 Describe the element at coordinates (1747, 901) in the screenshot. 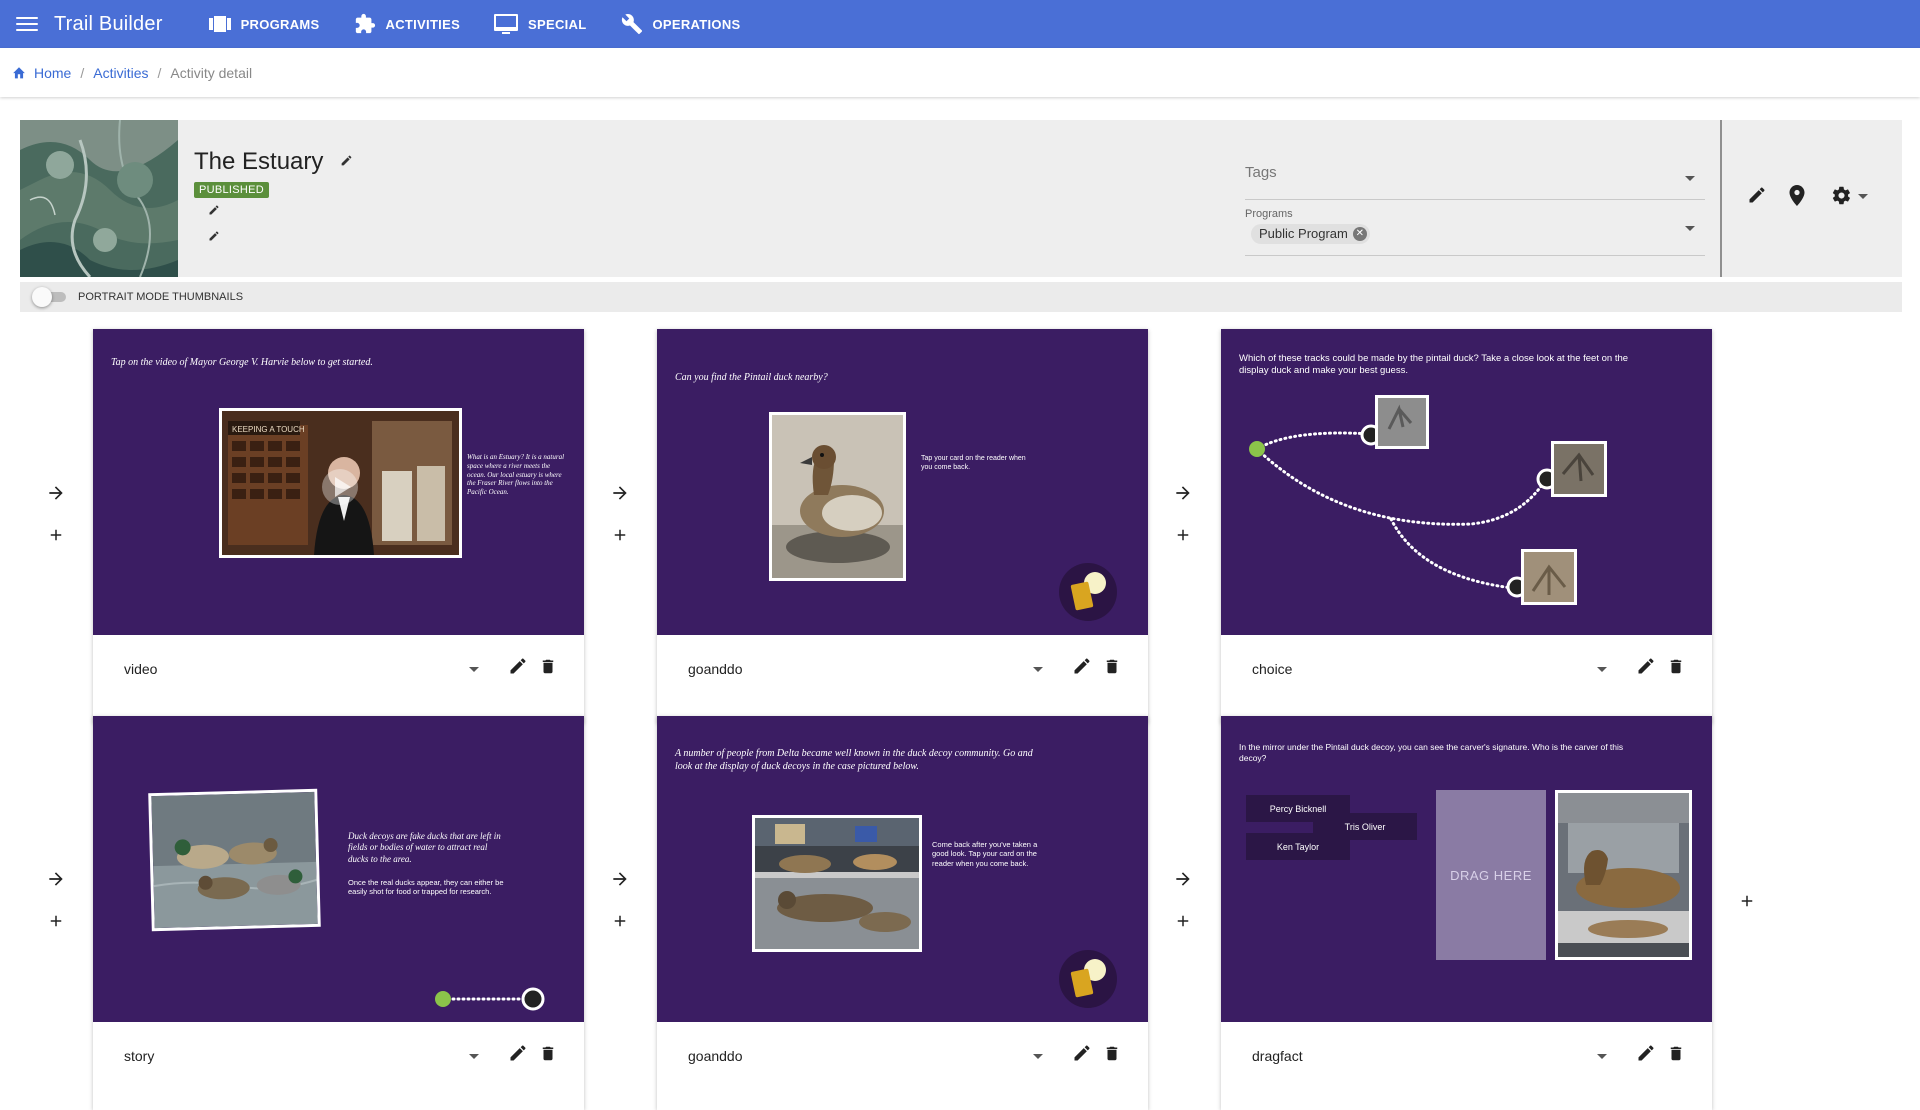

I see `add-card-icon` at that location.